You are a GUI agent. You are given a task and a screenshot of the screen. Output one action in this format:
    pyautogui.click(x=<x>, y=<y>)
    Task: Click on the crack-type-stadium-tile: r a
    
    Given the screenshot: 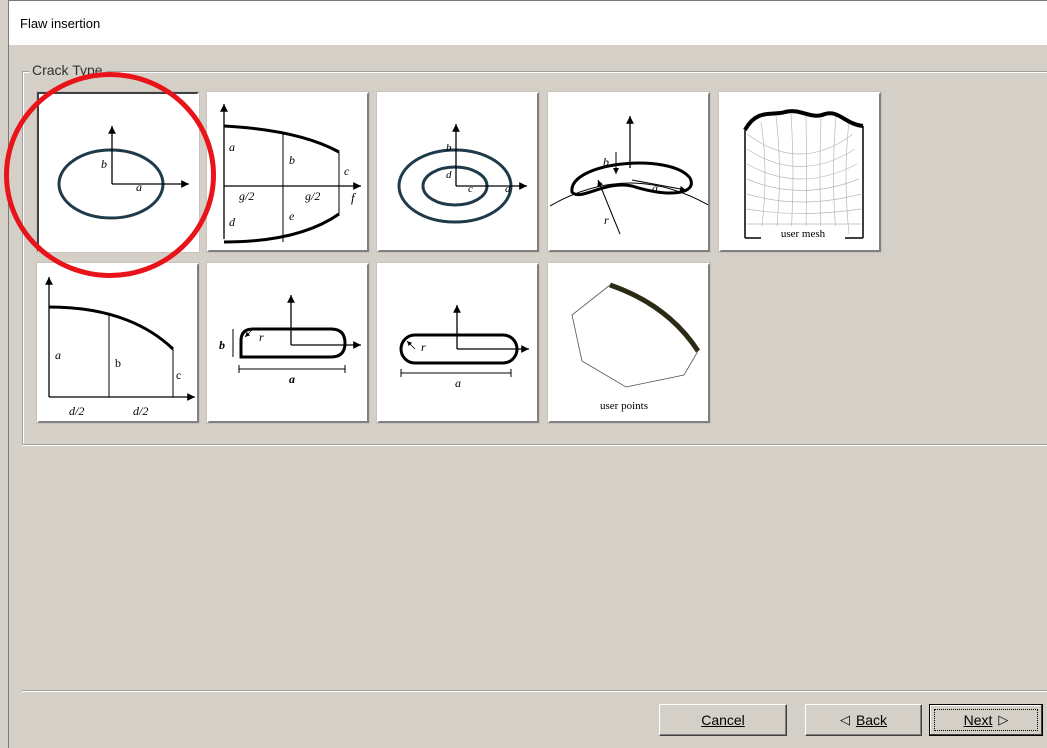 What is the action you would take?
    pyautogui.click(x=458, y=343)
    